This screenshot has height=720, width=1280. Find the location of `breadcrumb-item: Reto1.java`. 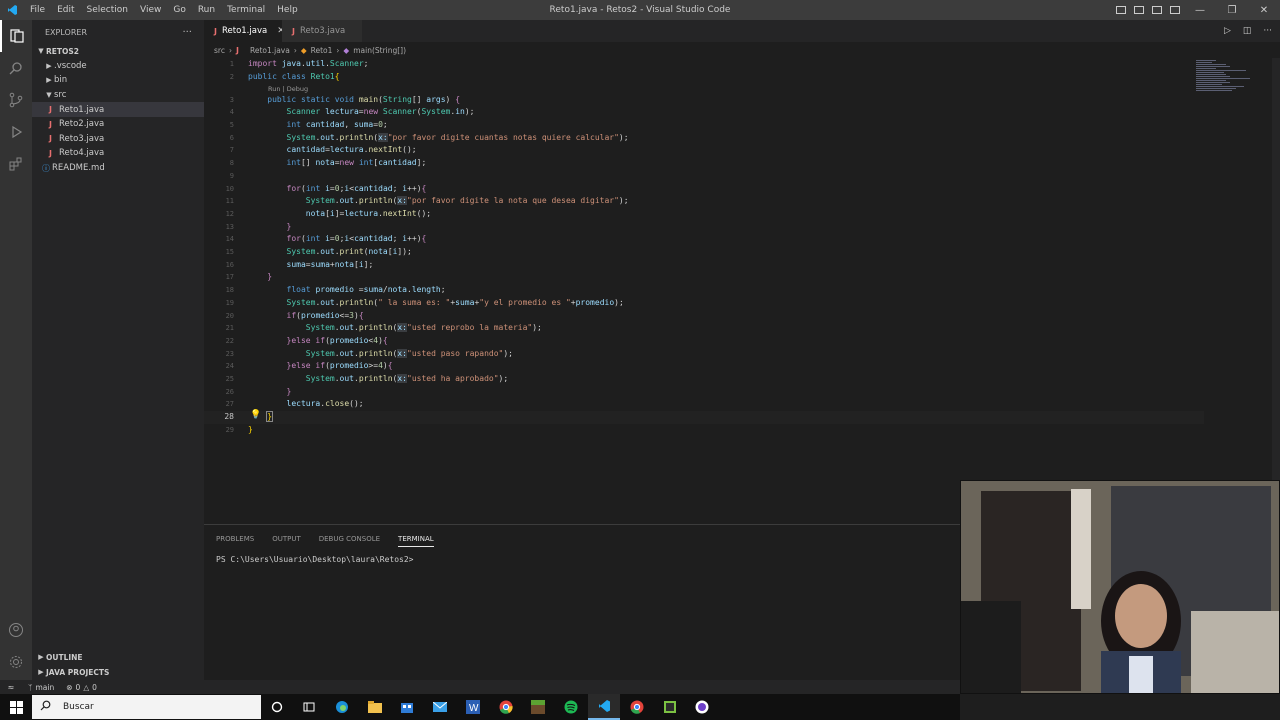

breadcrumb-item: Reto1.java is located at coordinates (270, 50).